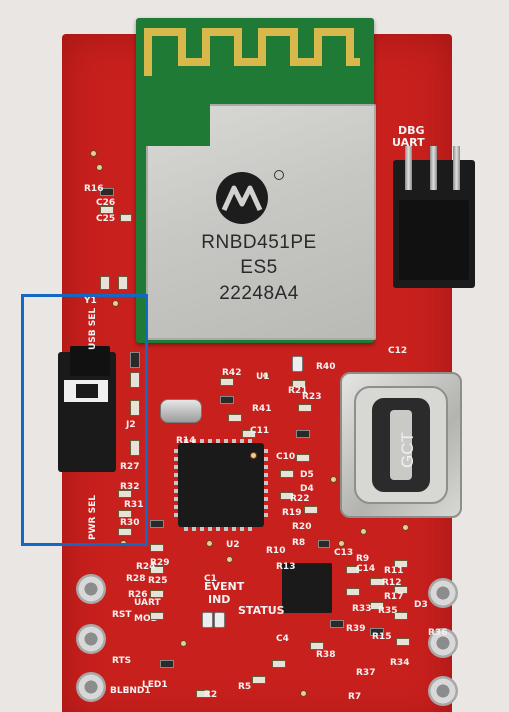  Describe the element at coordinates (158, 581) in the screenshot. I see `refdes-label: R25` at that location.